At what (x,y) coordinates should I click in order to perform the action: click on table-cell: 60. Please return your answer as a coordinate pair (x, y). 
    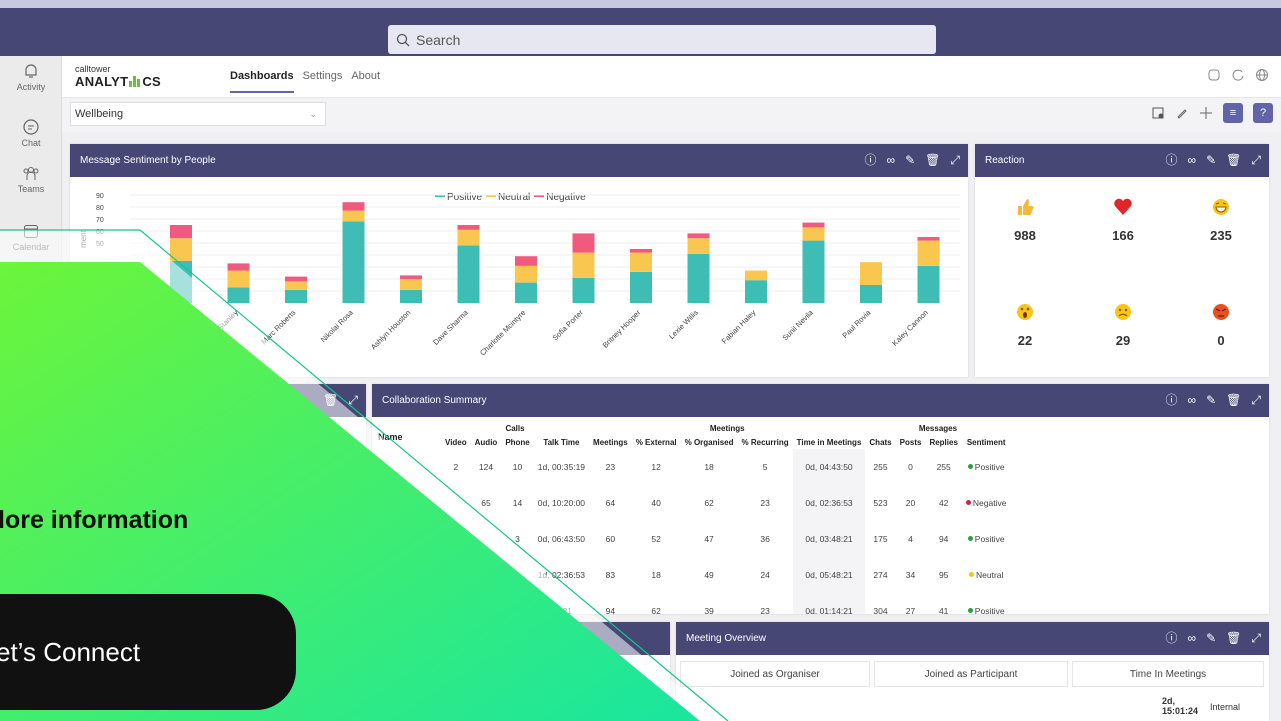
    Looking at the image, I should click on (610, 539).